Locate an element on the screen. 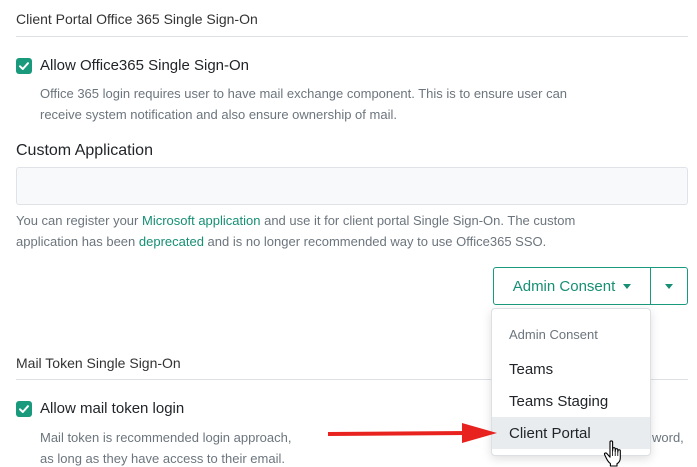  mail-token-help-text-tail: word, is located at coordinates (668, 437).